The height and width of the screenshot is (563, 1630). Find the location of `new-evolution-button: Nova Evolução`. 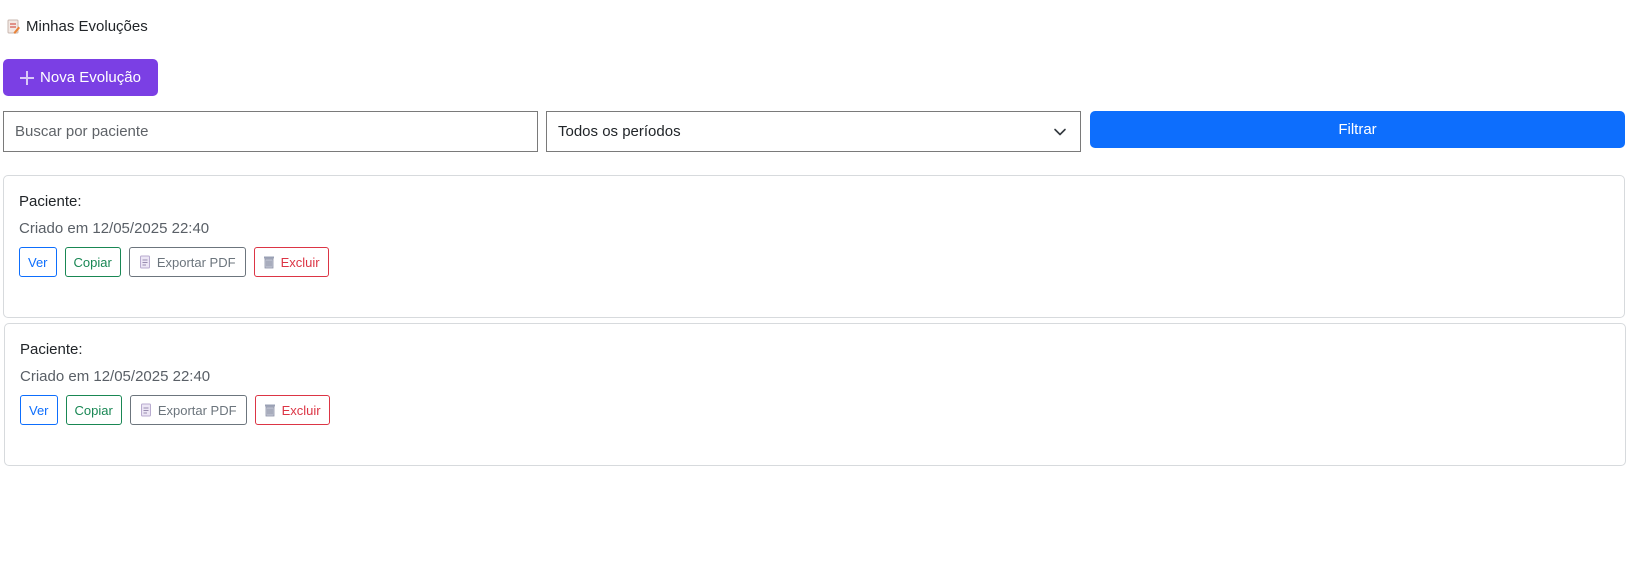

new-evolution-button: Nova Evolução is located at coordinates (80, 77).